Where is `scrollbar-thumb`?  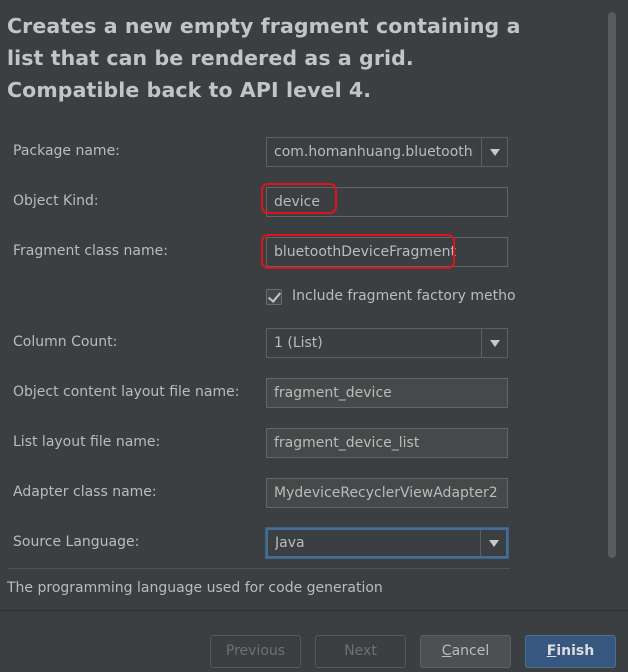 scrollbar-thumb is located at coordinates (612, 285).